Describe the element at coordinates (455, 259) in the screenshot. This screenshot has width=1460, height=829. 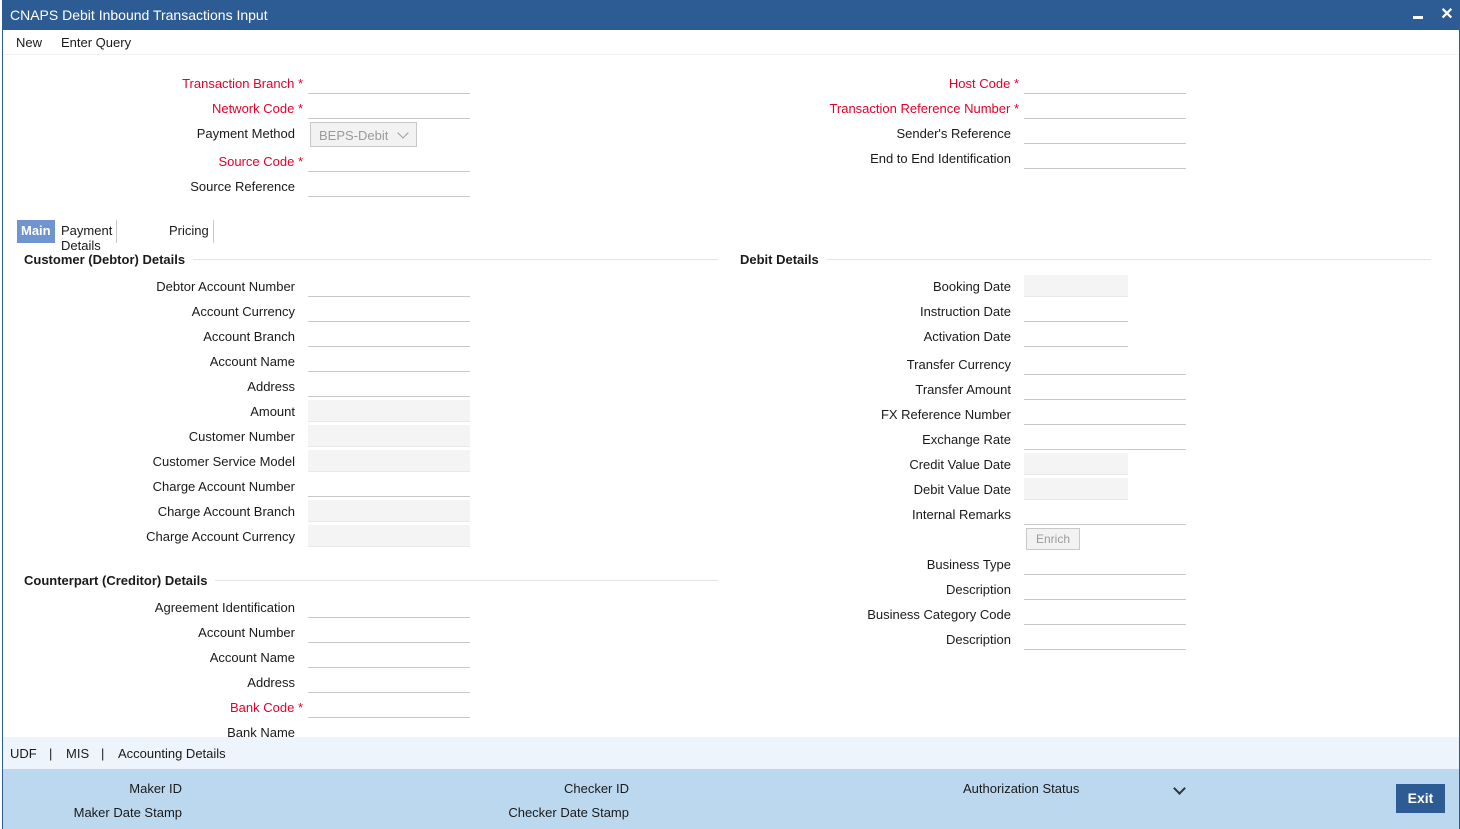
I see `debtor-divider` at that location.